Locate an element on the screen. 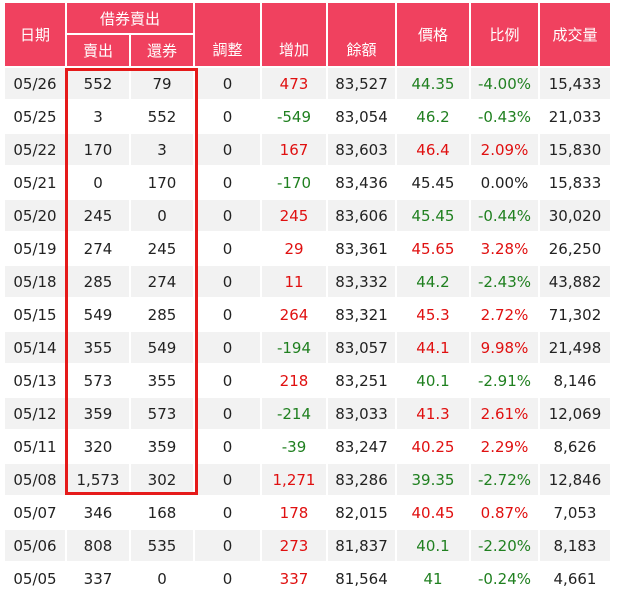 This screenshot has width=640, height=600. balance-cell: 83,436 is located at coordinates (361, 181).